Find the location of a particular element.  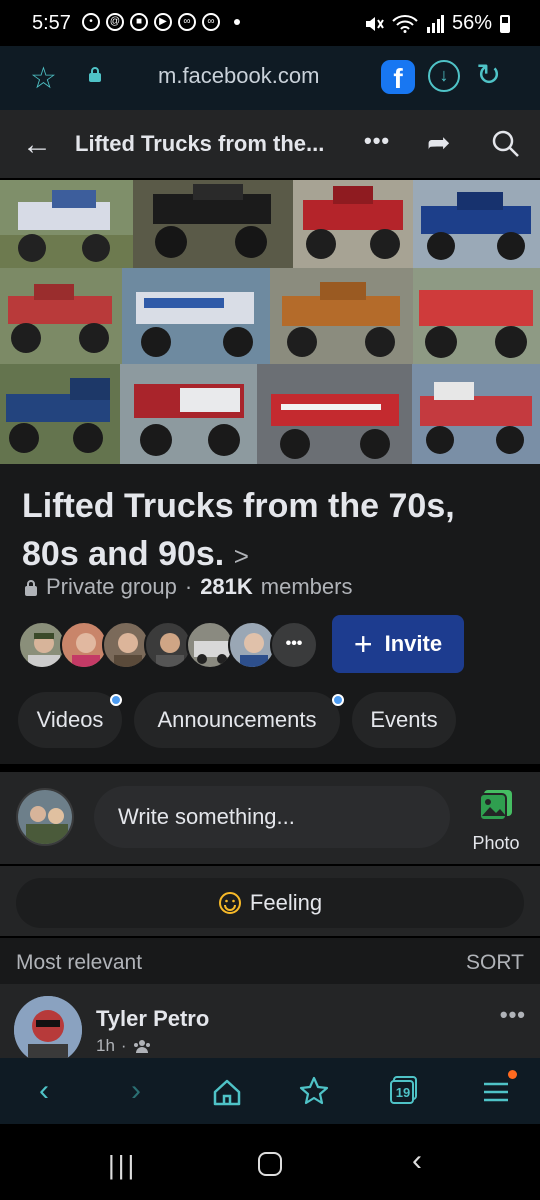

tabs-count: 19 is located at coordinates (403, 1092).